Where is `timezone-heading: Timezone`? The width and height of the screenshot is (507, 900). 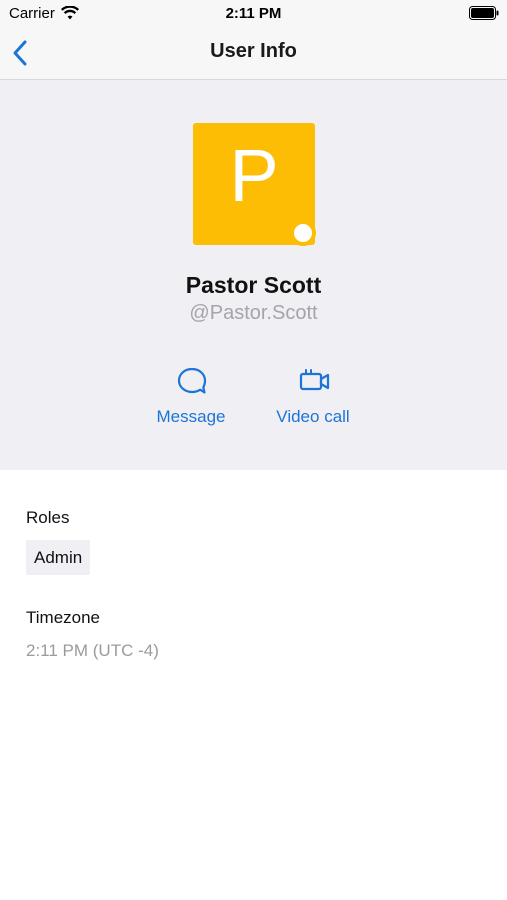
timezone-heading: Timezone is located at coordinates (63, 617).